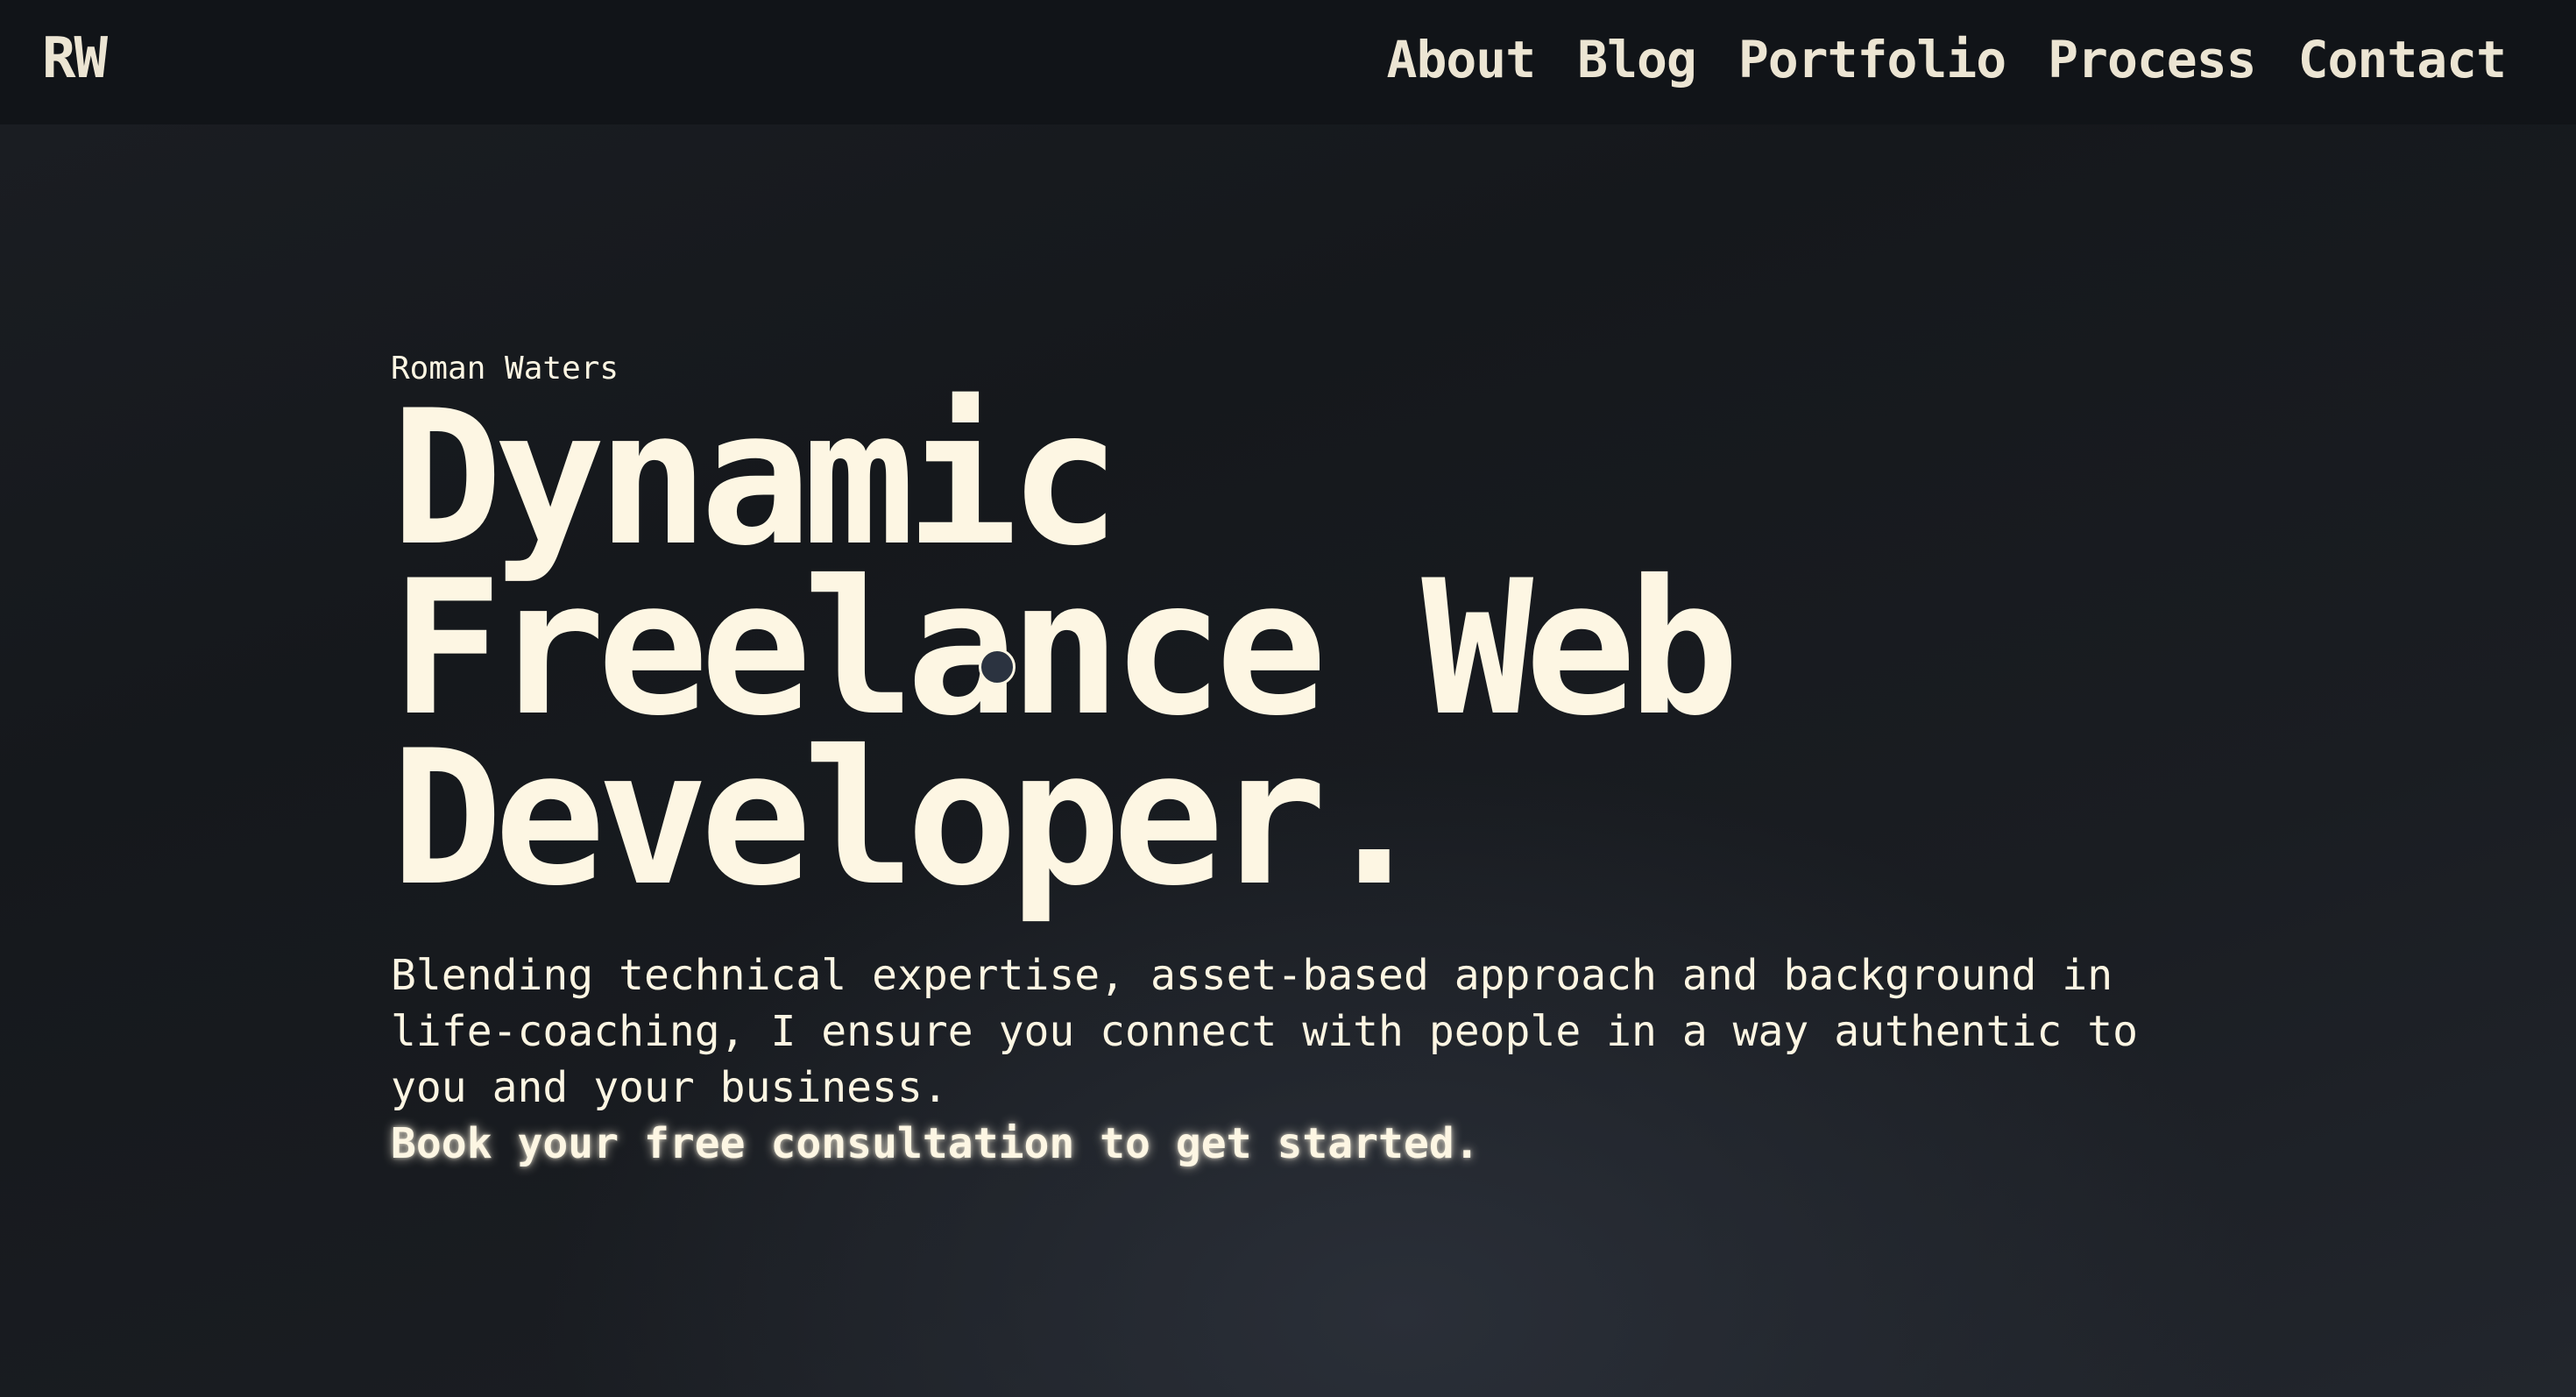 The height and width of the screenshot is (1397, 2576). I want to click on nav-links: About Blog Portfolio Process Contact, so click(1947, 59).